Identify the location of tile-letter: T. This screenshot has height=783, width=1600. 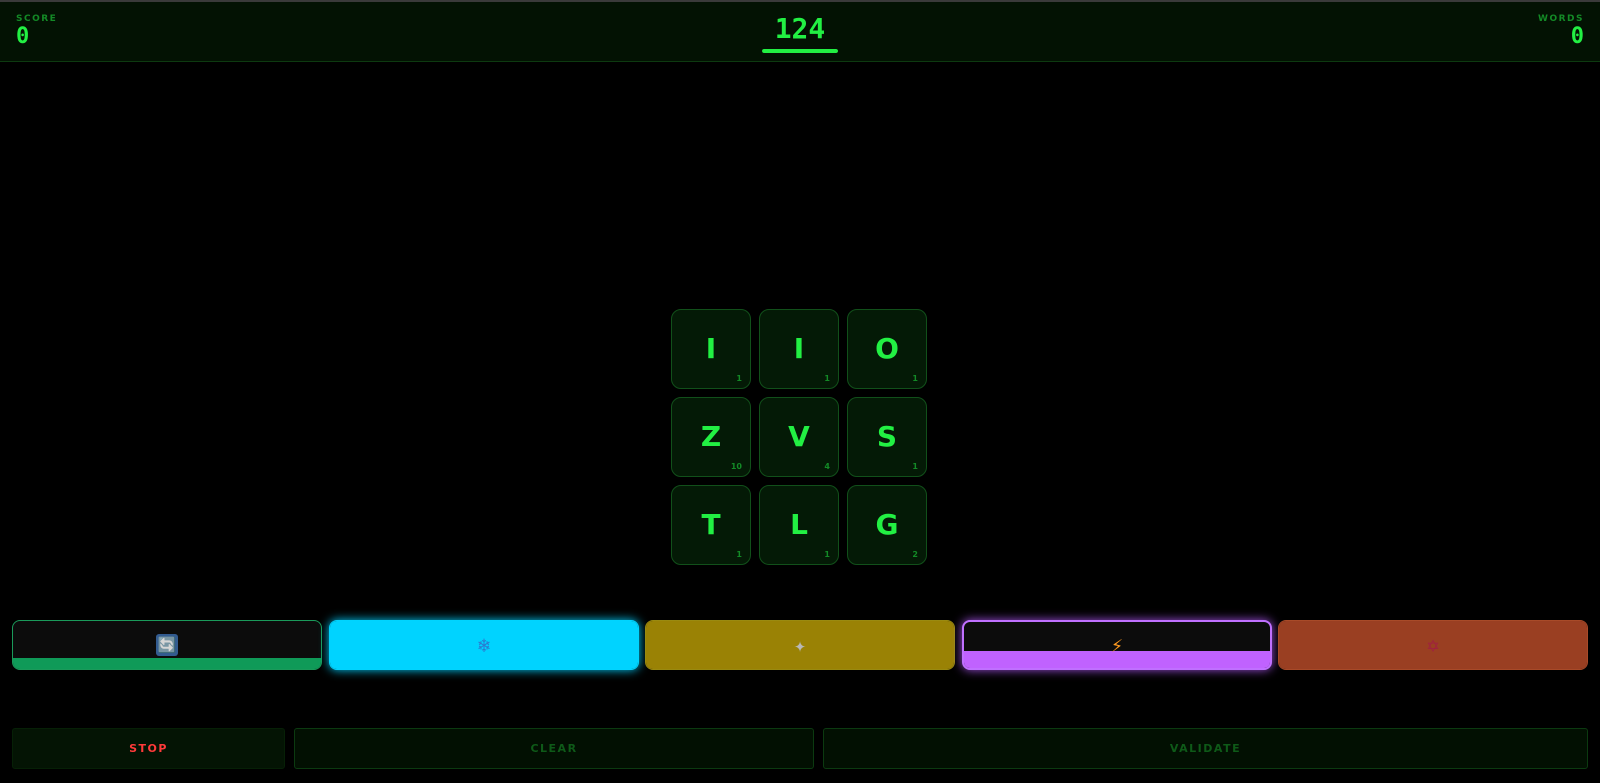
(711, 524).